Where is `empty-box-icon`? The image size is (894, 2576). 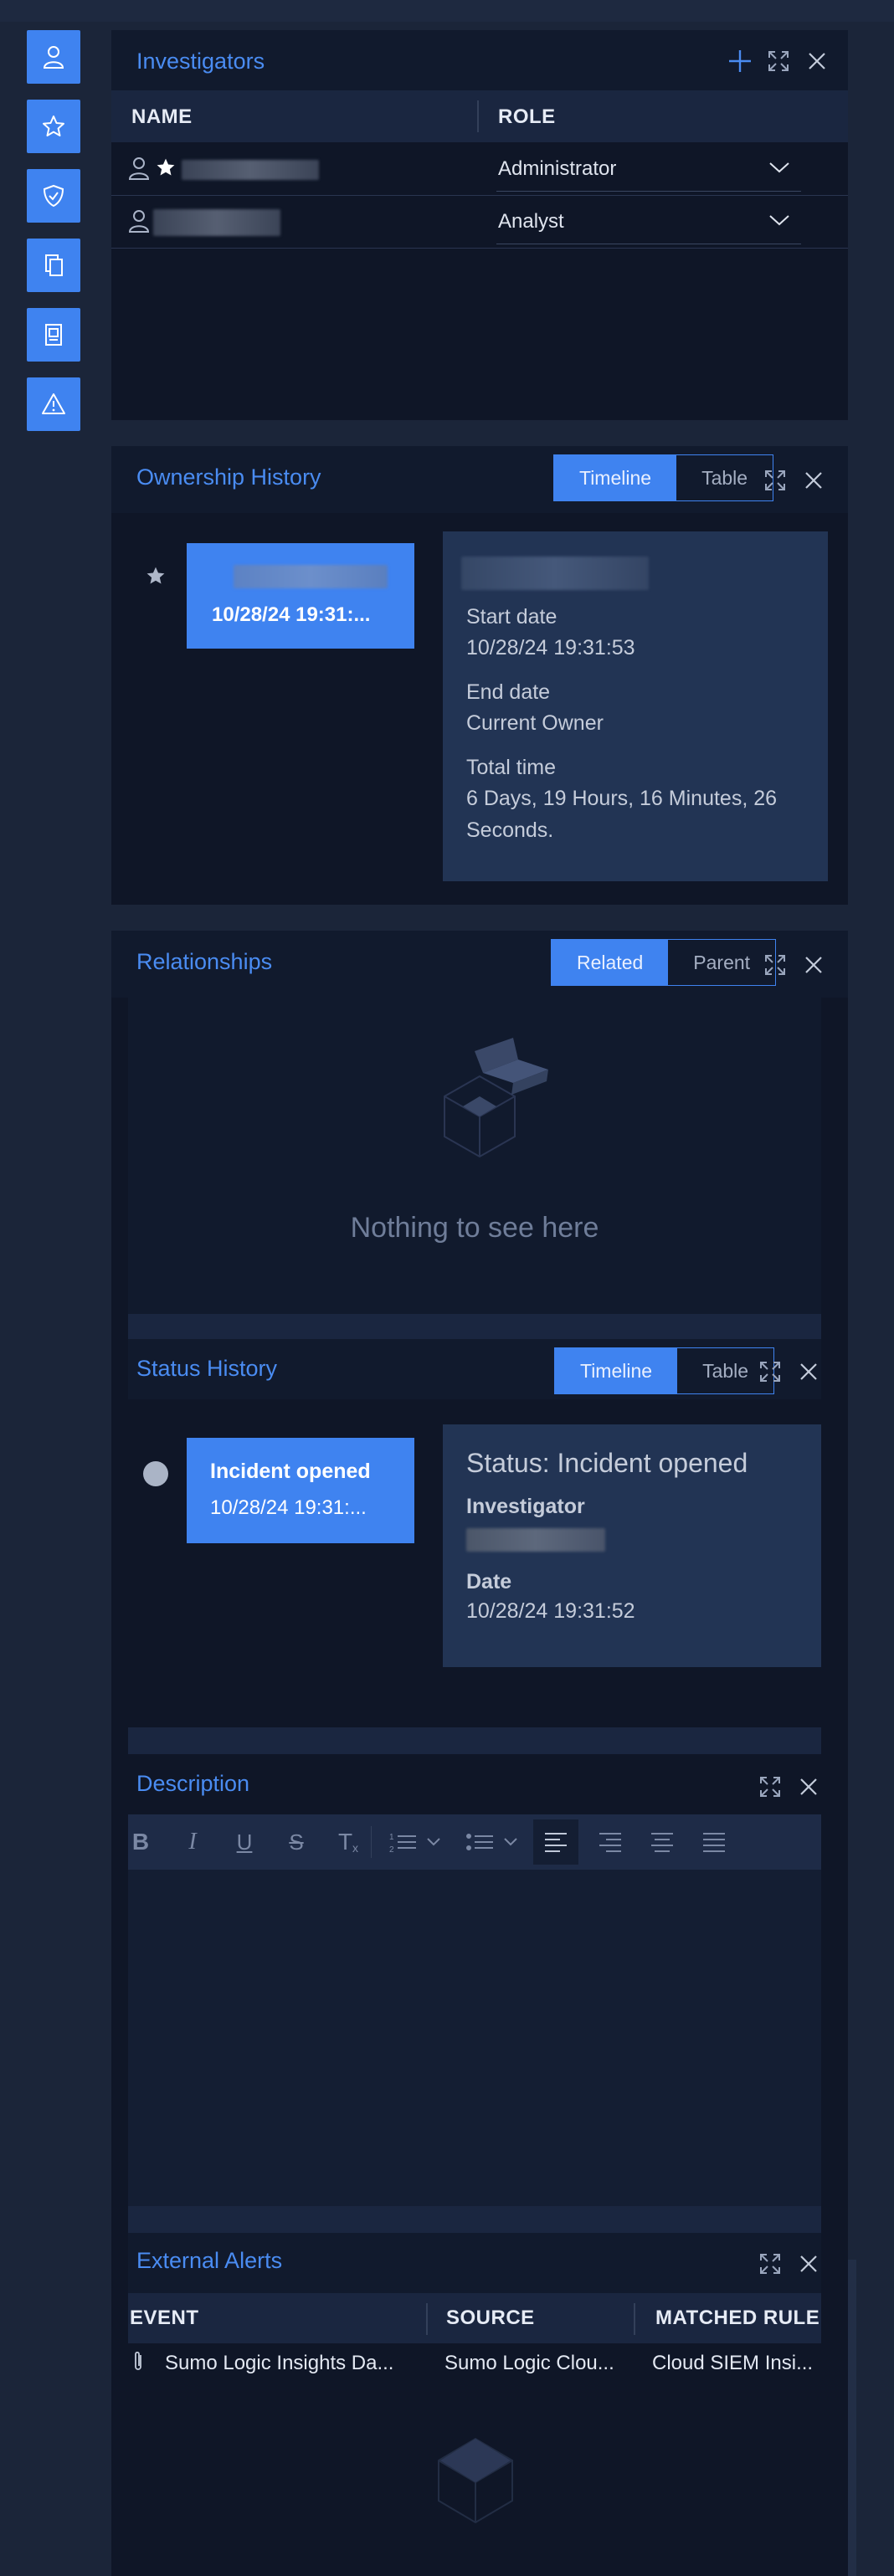 empty-box-icon is located at coordinates (476, 2480).